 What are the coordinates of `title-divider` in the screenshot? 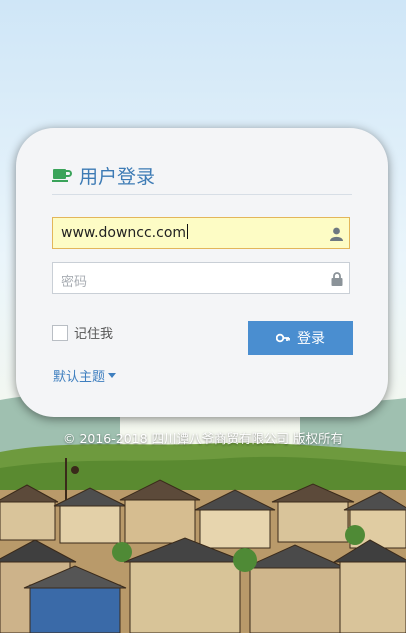 It's located at (202, 194).